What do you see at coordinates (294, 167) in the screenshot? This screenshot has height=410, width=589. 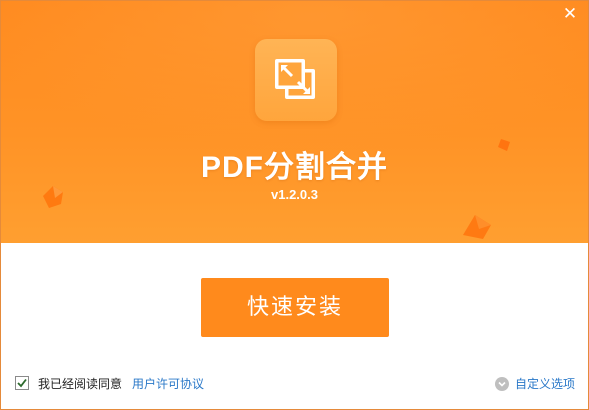 I see `app-title: PDF分割合并` at bounding box center [294, 167].